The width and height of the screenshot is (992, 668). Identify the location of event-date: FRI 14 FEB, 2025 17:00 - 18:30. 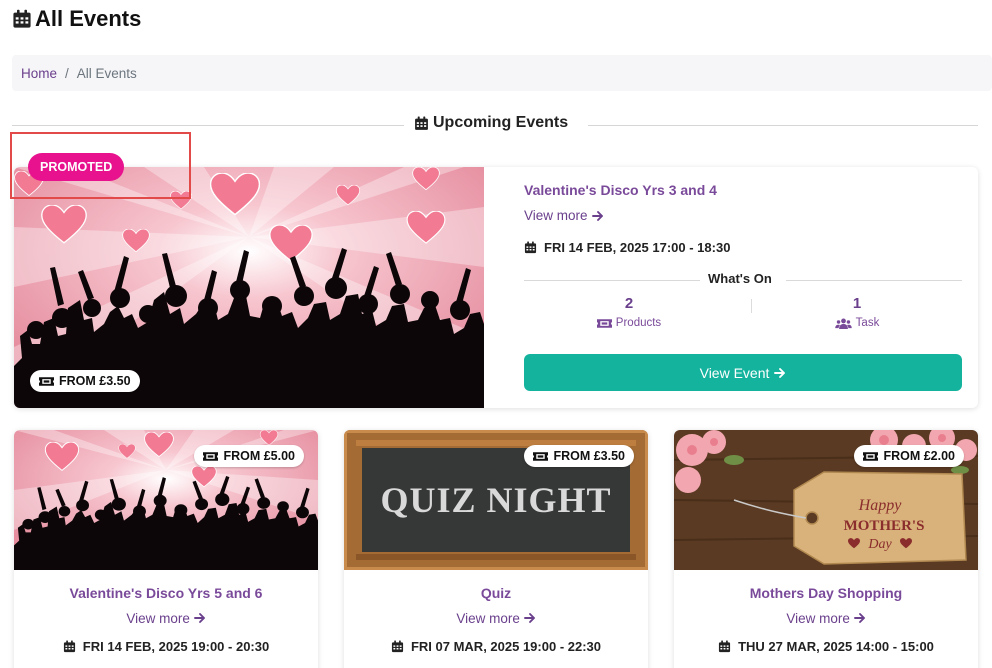
(627, 247).